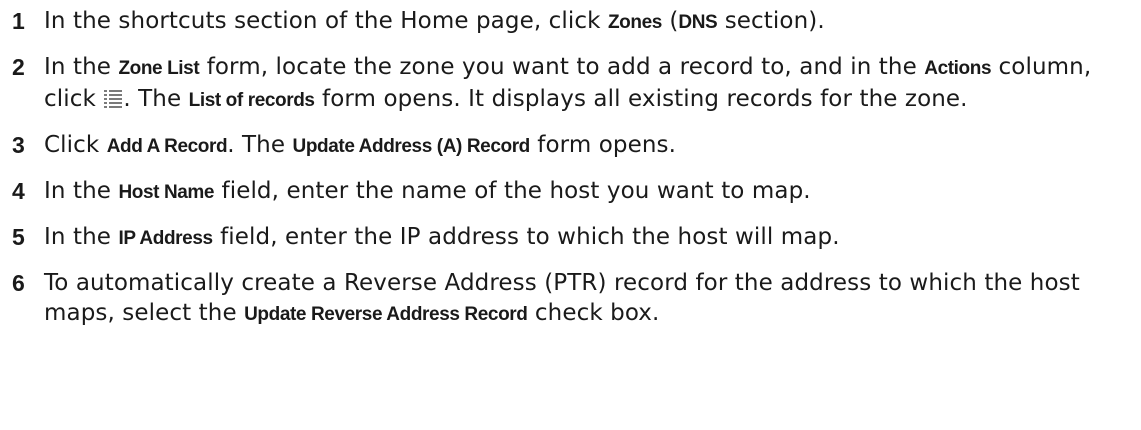 The width and height of the screenshot is (1141, 430). What do you see at coordinates (386, 314) in the screenshot?
I see `ui-term: Update Reverse Address Record` at bounding box center [386, 314].